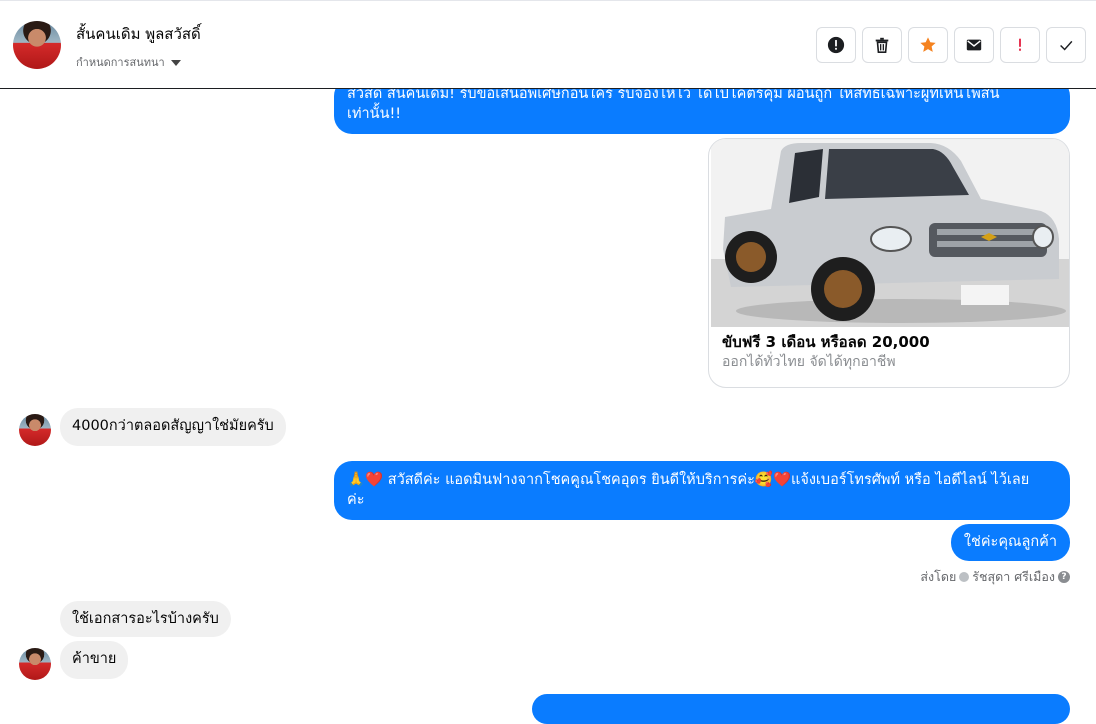 This screenshot has width=1096, height=724. I want to click on mail-button, so click(974, 45).